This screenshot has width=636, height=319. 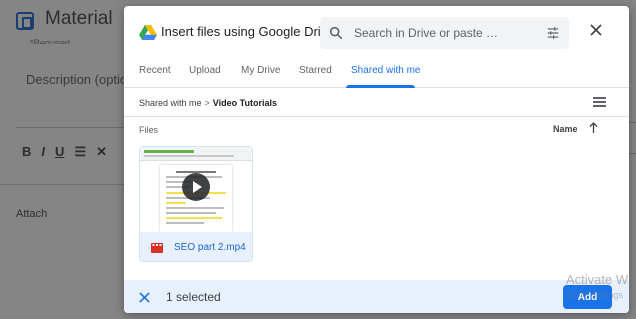 I want to click on search-icon, so click(x=336, y=33).